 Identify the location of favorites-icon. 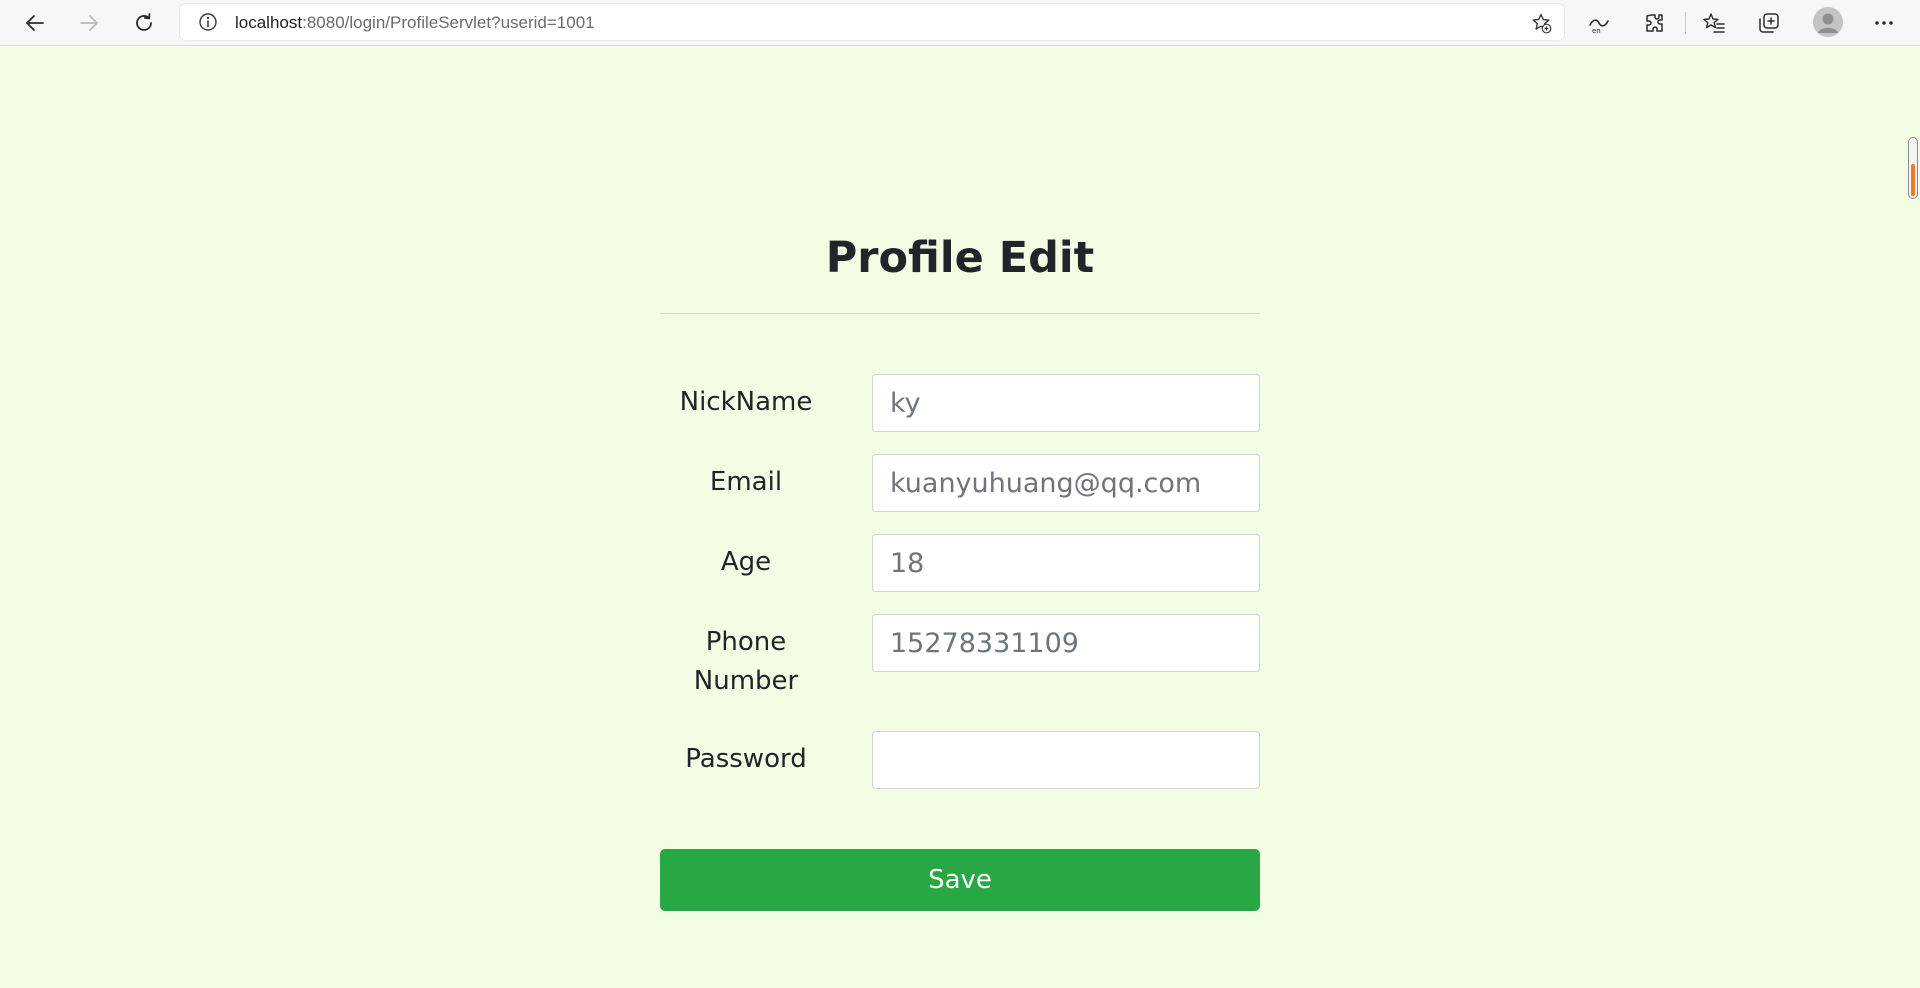
(1714, 23).